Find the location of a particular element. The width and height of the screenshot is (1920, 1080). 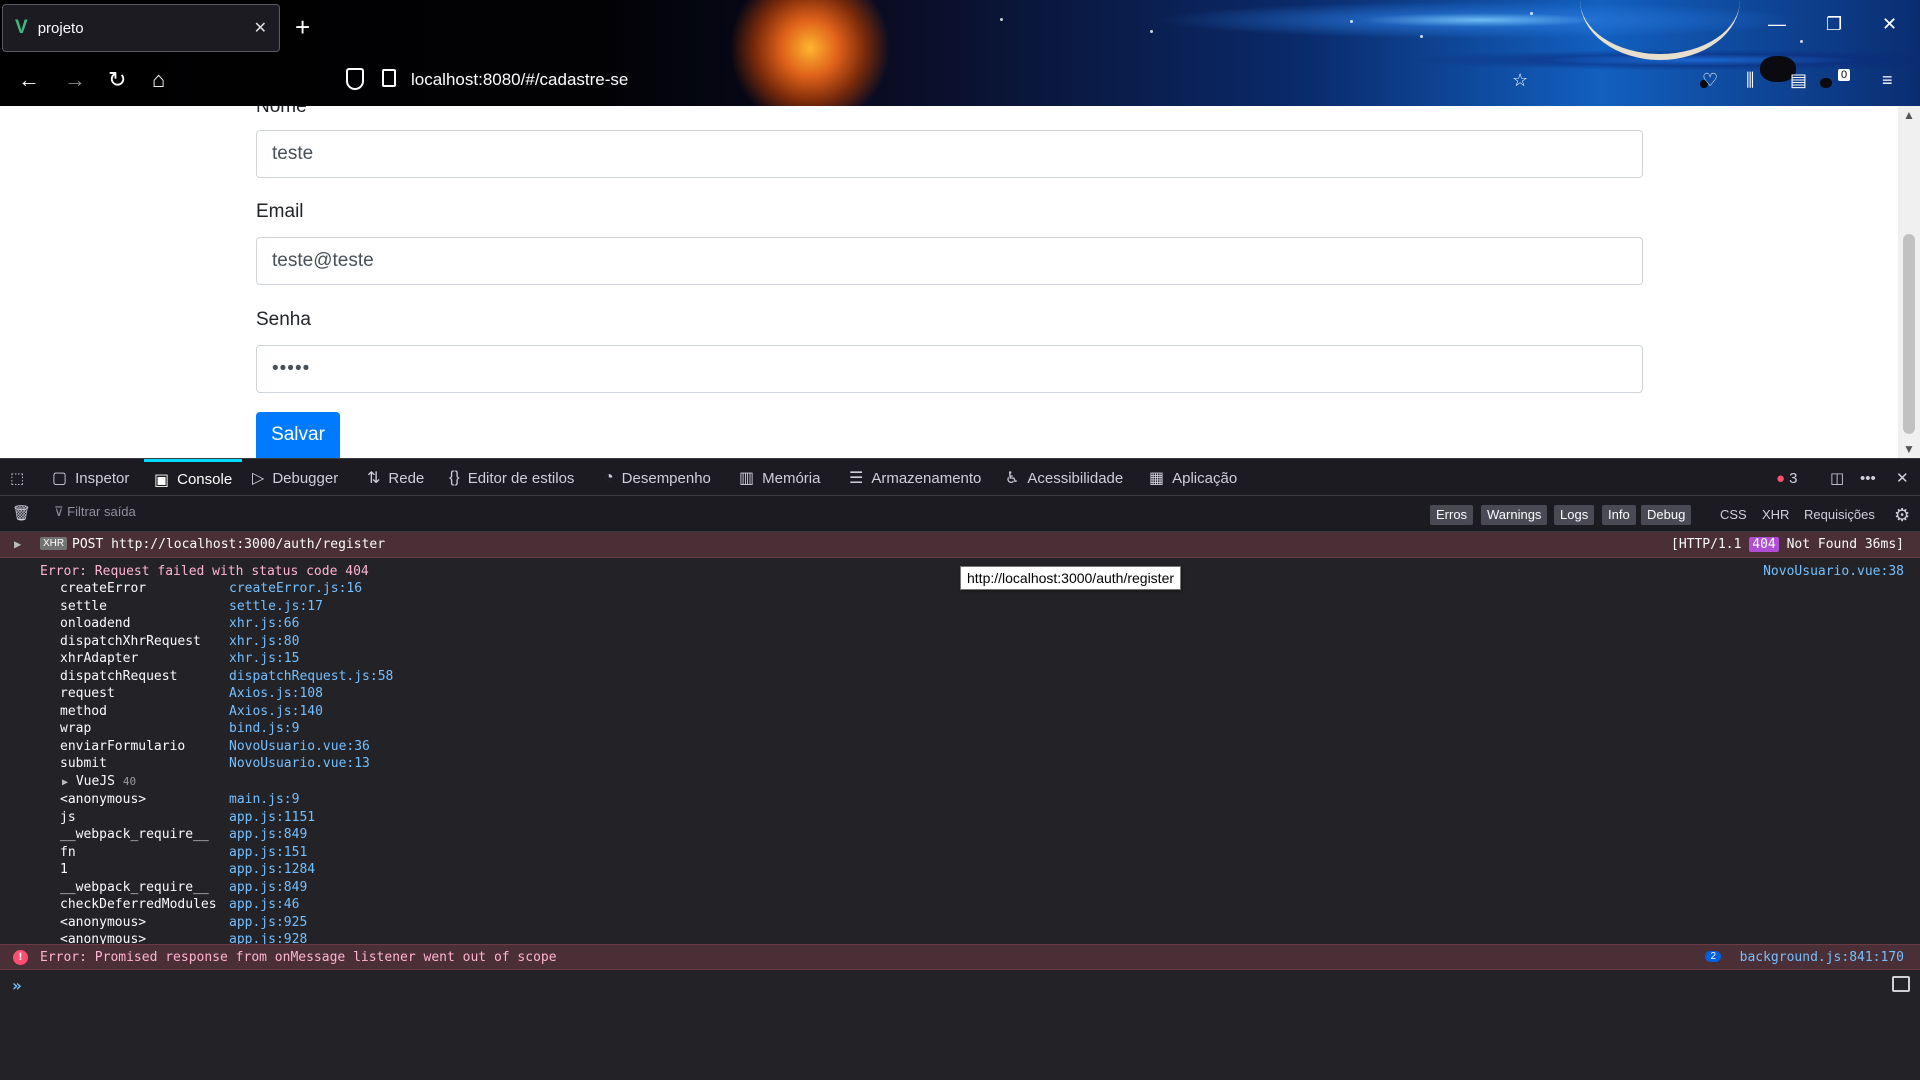

element-picker-icon: ⬚ is located at coordinates (17, 478).